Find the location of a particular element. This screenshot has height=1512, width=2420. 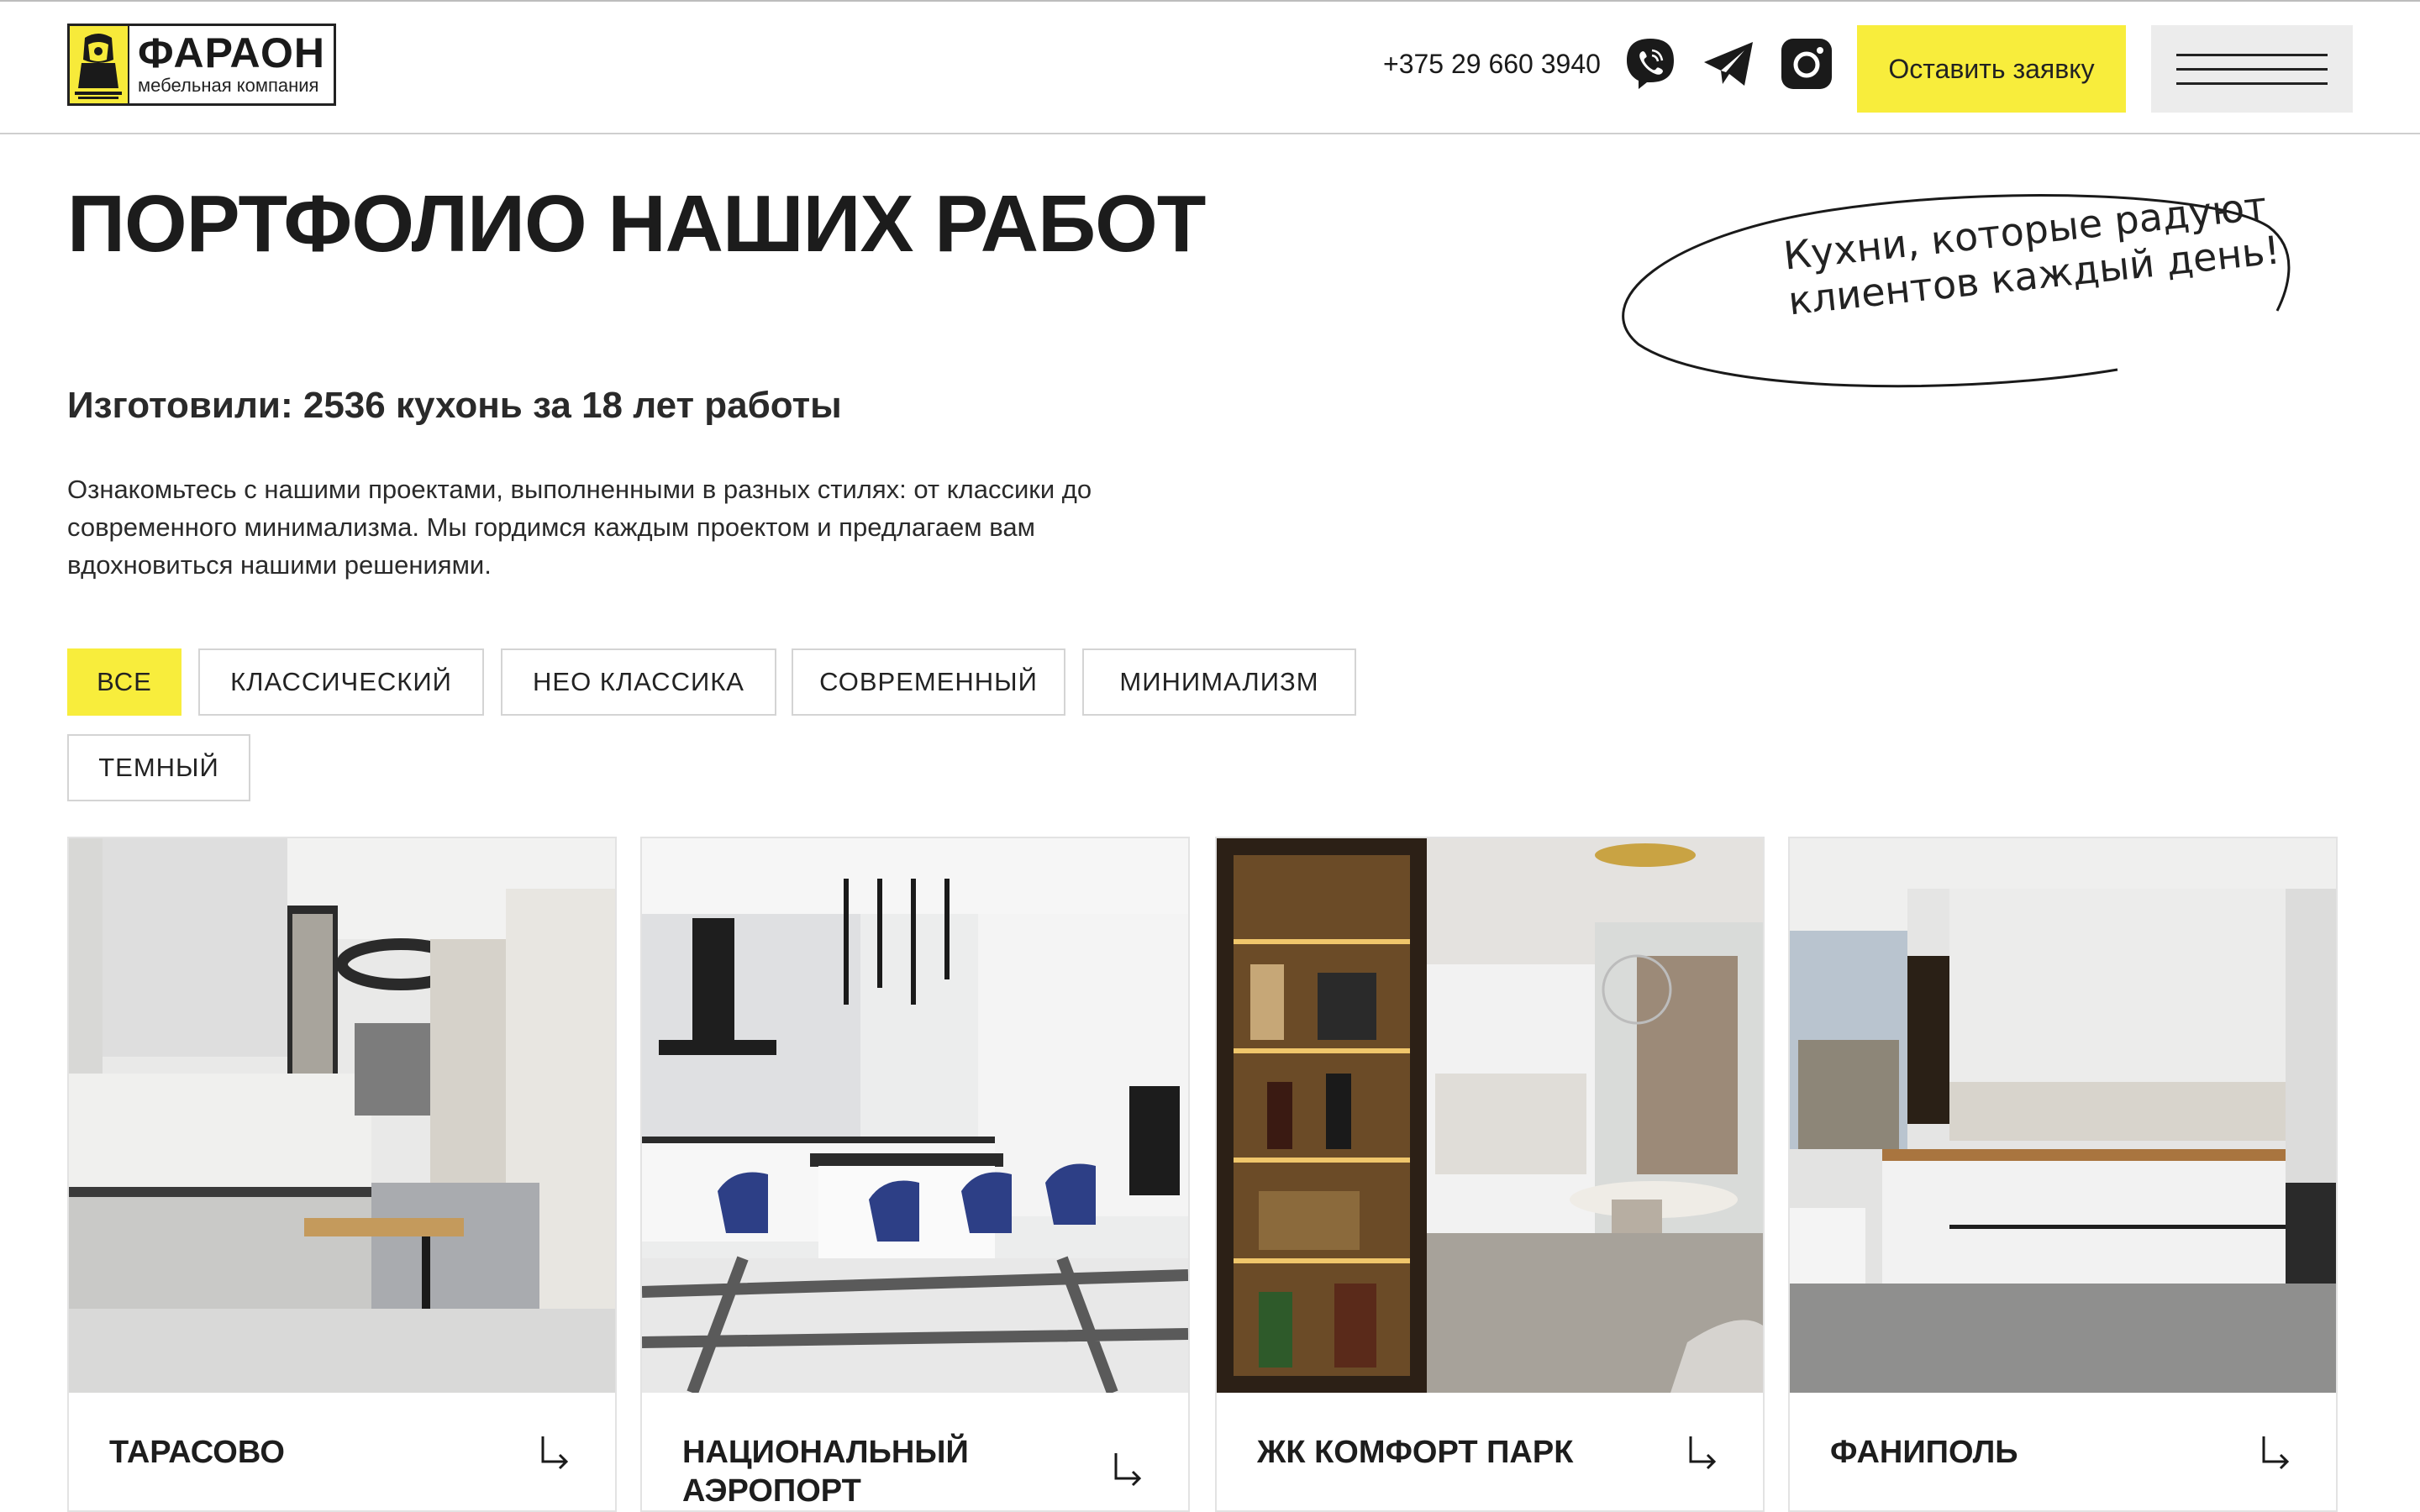

page-title: ПОРТФОЛИО НАШИХ РАБОТ is located at coordinates (636, 224).